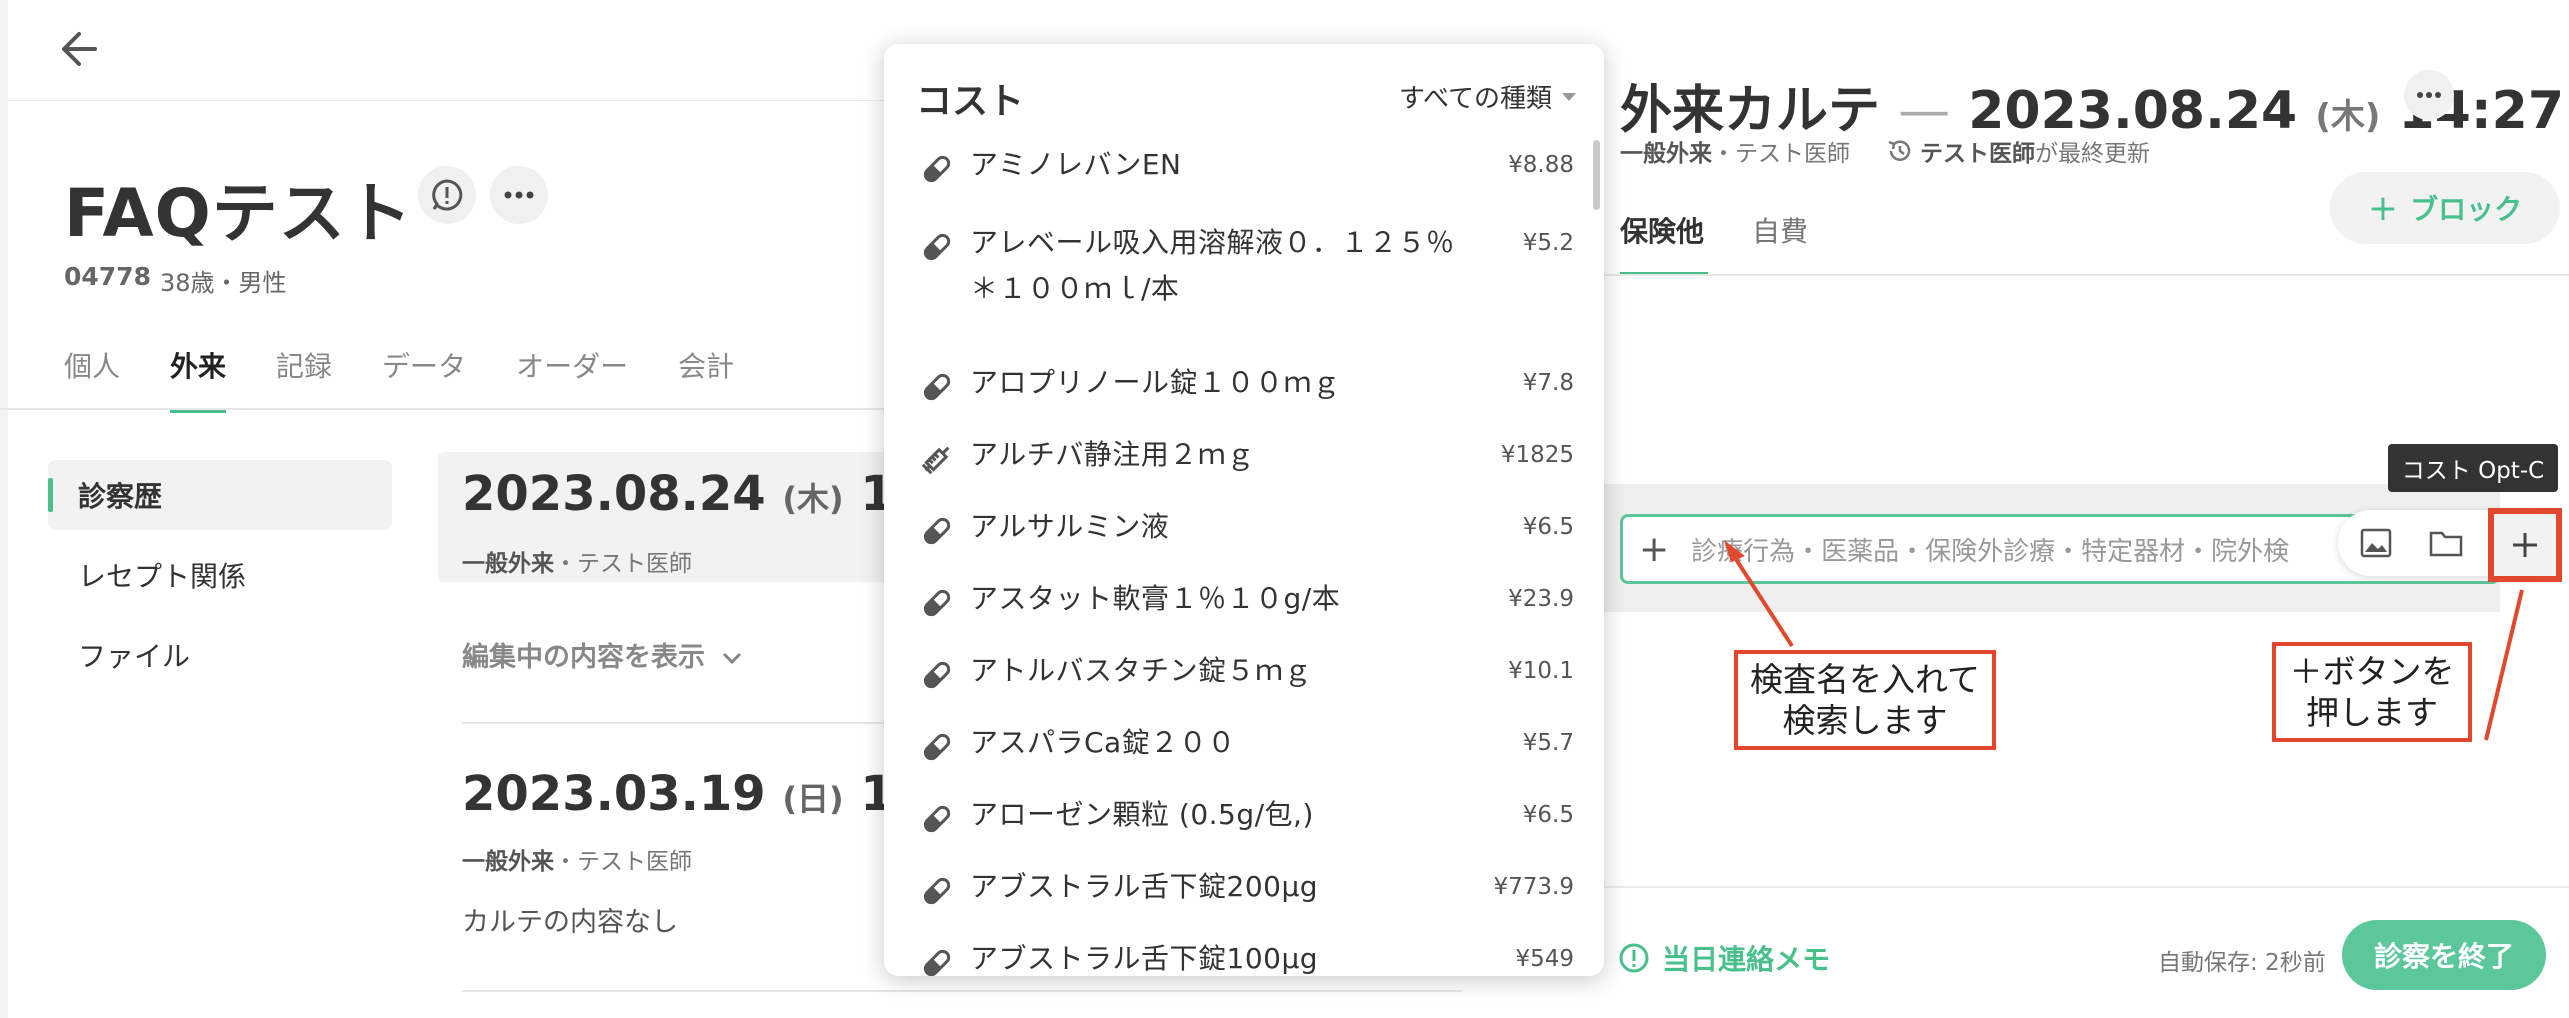 This screenshot has width=2569, height=1018. I want to click on caret-down-icon, so click(1569, 96).